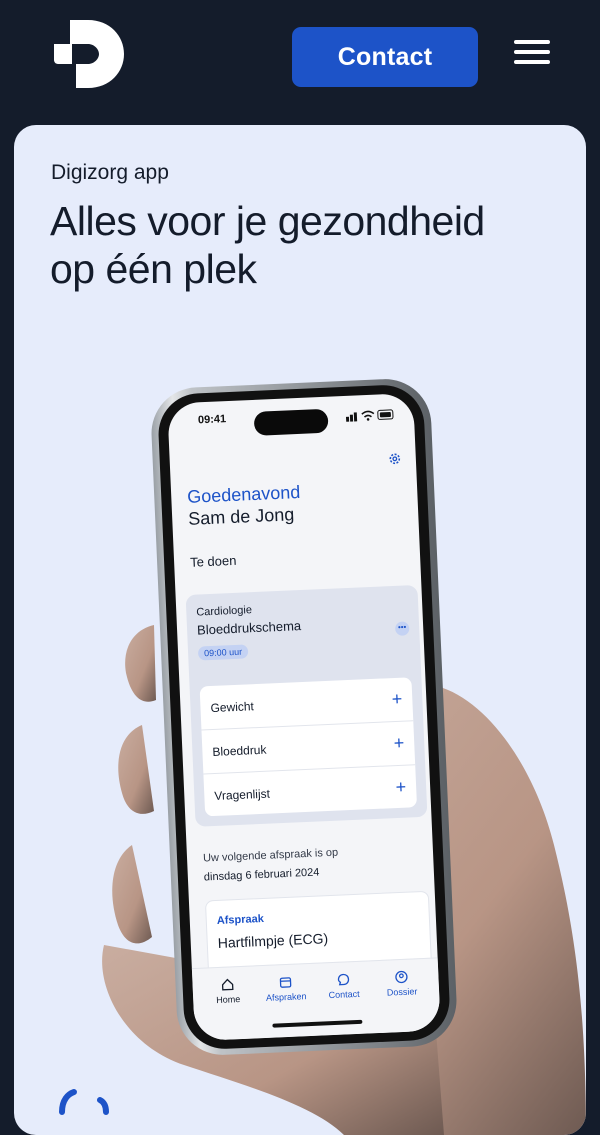 The height and width of the screenshot is (1135, 600). I want to click on tab-label: Contact, so click(343, 994).